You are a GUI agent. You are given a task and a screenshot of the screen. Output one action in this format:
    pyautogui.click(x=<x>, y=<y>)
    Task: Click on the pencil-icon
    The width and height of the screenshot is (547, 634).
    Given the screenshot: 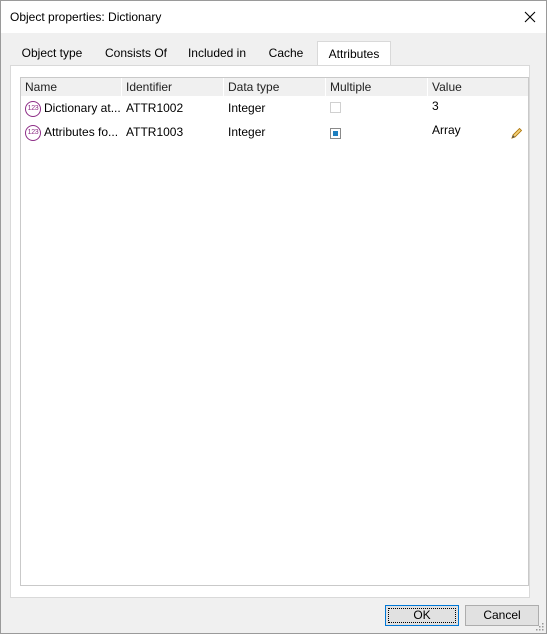 What is the action you would take?
    pyautogui.click(x=516, y=133)
    